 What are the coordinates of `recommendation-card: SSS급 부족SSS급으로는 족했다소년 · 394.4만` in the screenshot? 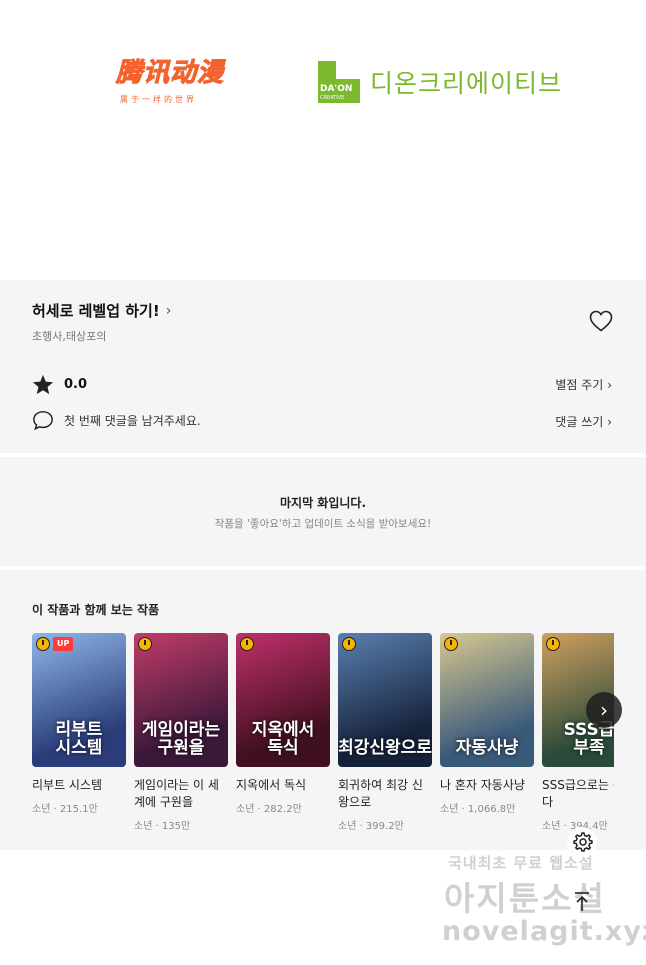 It's located at (578, 732).